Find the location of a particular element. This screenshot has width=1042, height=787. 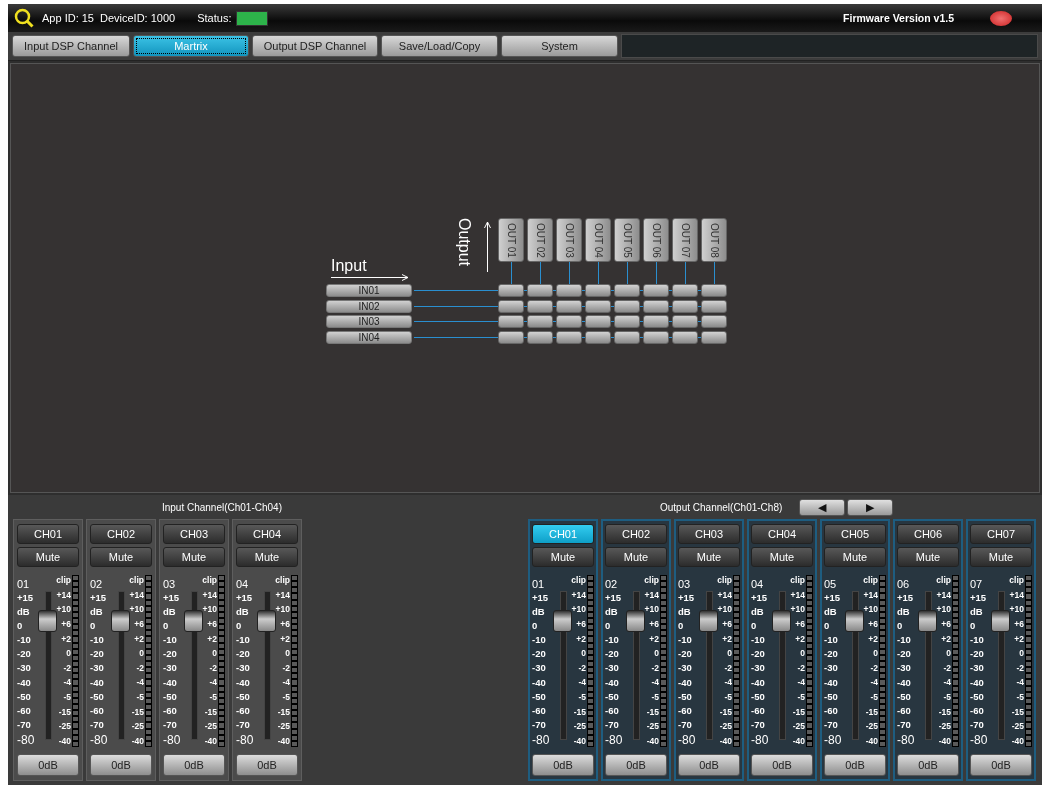

scale-label: -80 is located at coordinates (614, 739).